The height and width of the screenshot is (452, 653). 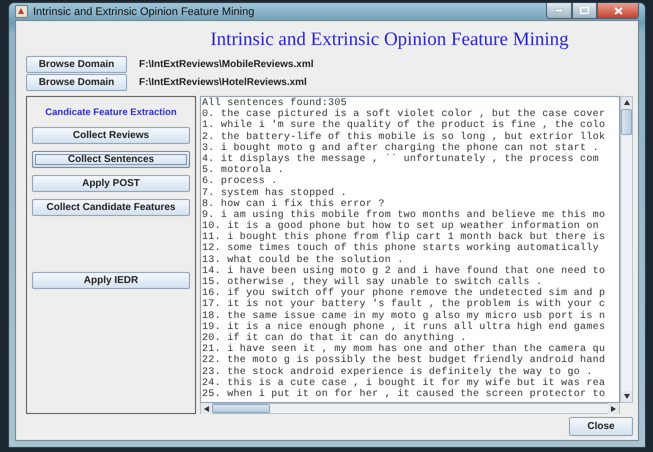 I want to click on minimize-button, so click(x=559, y=11).